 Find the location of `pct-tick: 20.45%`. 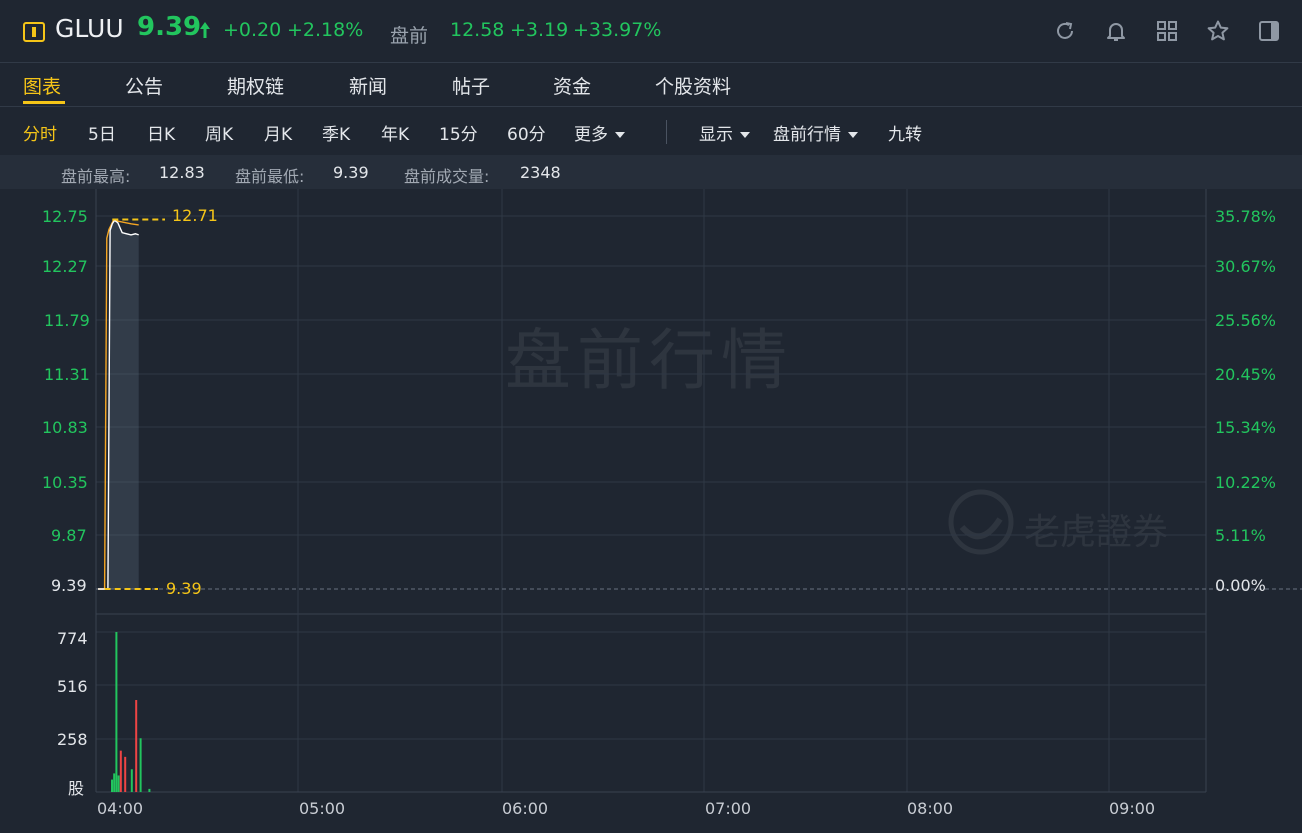

pct-tick: 20.45% is located at coordinates (1246, 374).